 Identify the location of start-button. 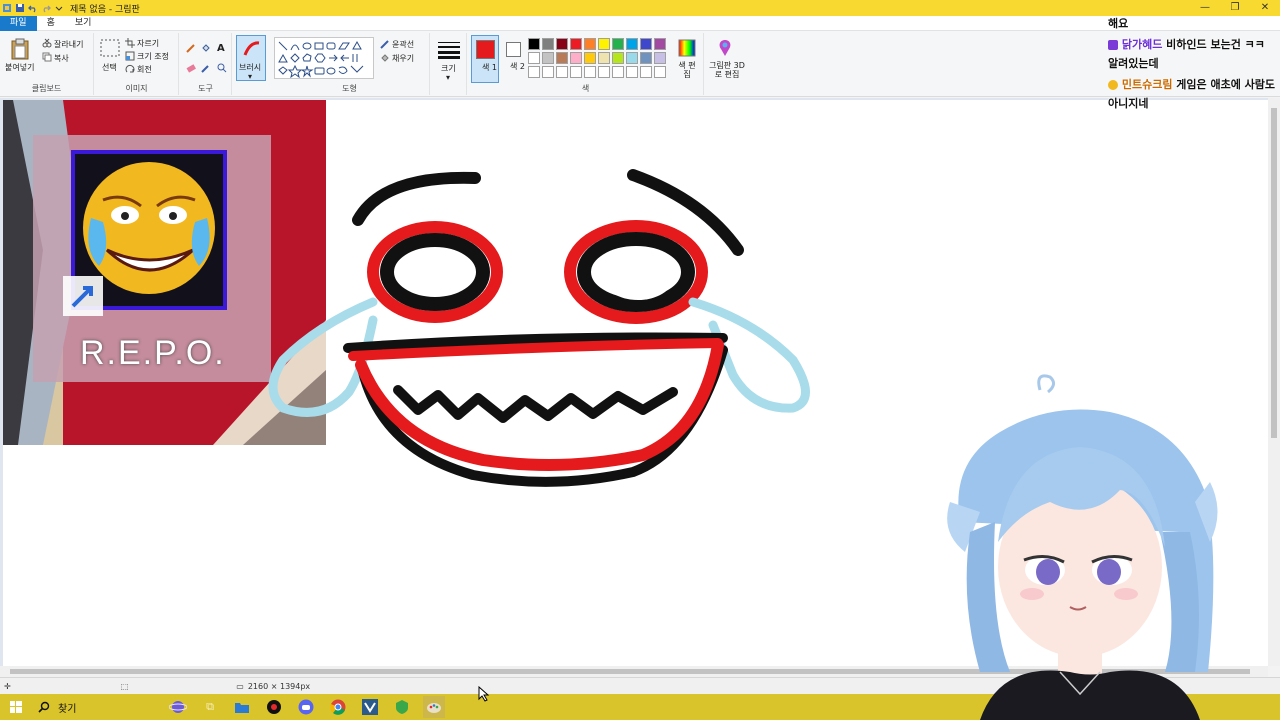
(16, 707).